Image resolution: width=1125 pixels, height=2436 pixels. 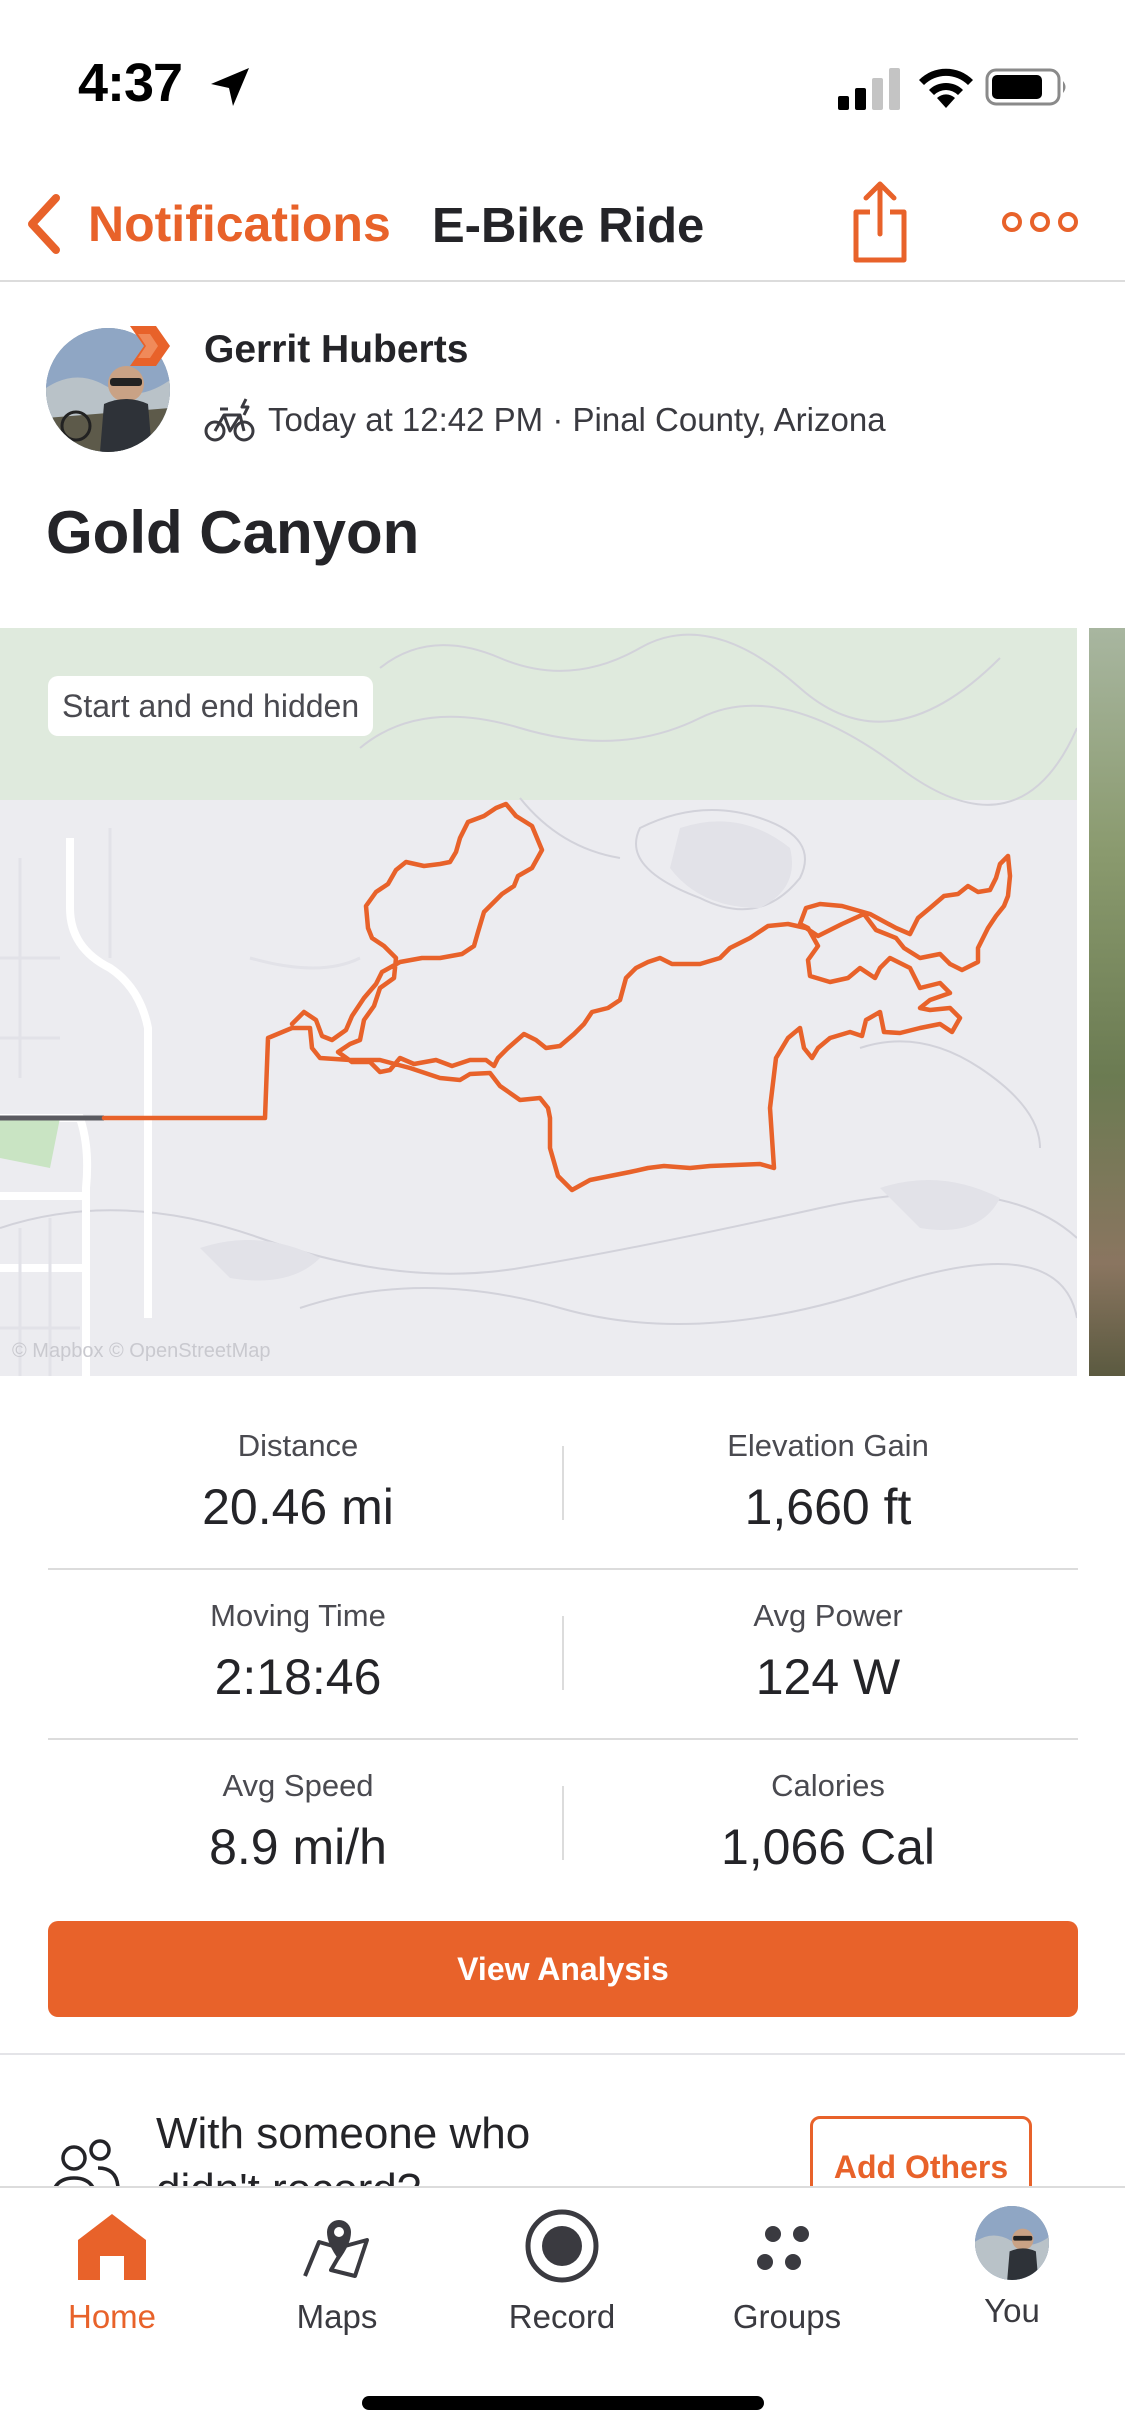 What do you see at coordinates (336, 2249) in the screenshot?
I see `maps-icon` at bounding box center [336, 2249].